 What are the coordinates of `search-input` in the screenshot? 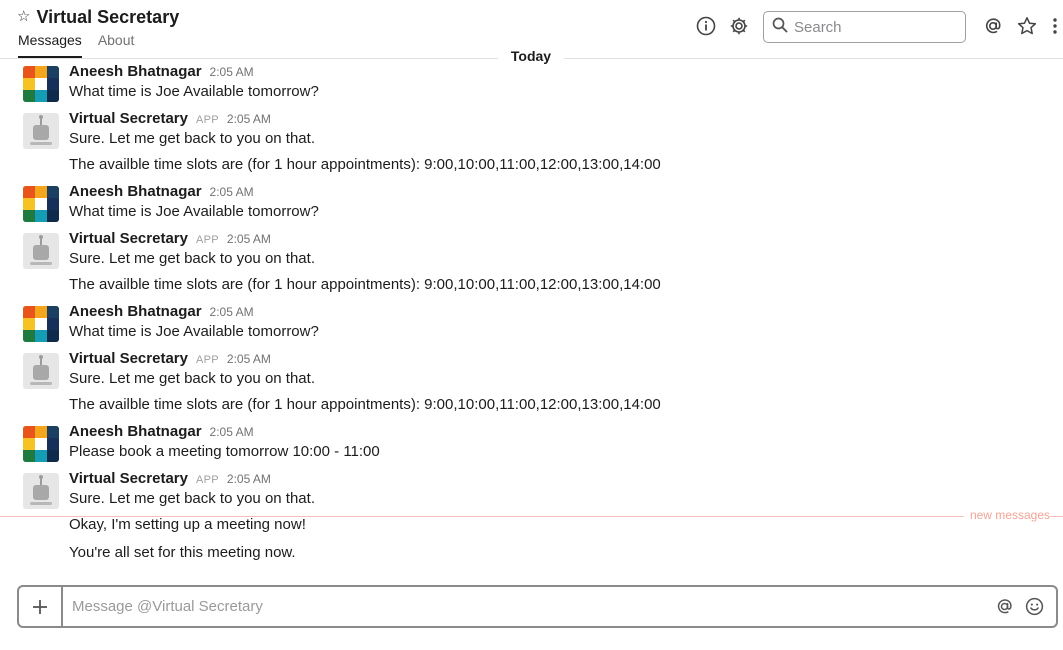 It's located at (879, 27).